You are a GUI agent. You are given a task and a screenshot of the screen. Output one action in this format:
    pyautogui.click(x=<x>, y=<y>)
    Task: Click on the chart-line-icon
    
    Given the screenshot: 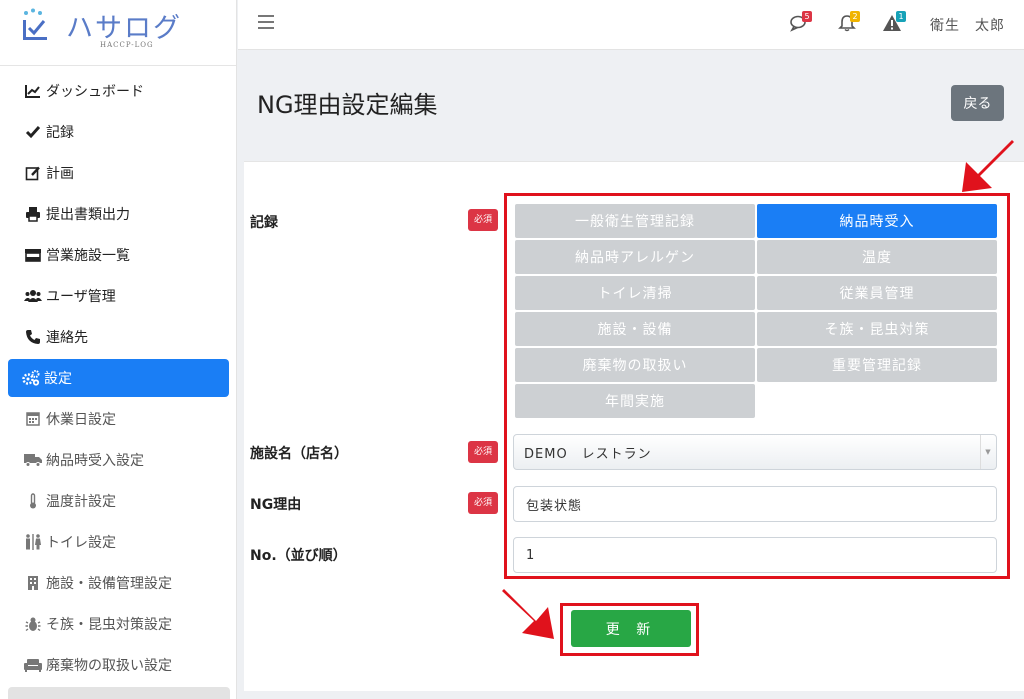 What is the action you would take?
    pyautogui.click(x=33, y=91)
    